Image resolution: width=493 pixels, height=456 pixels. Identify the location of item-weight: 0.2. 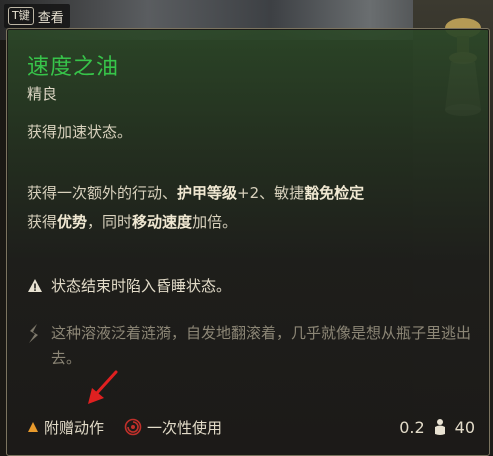
(412, 427).